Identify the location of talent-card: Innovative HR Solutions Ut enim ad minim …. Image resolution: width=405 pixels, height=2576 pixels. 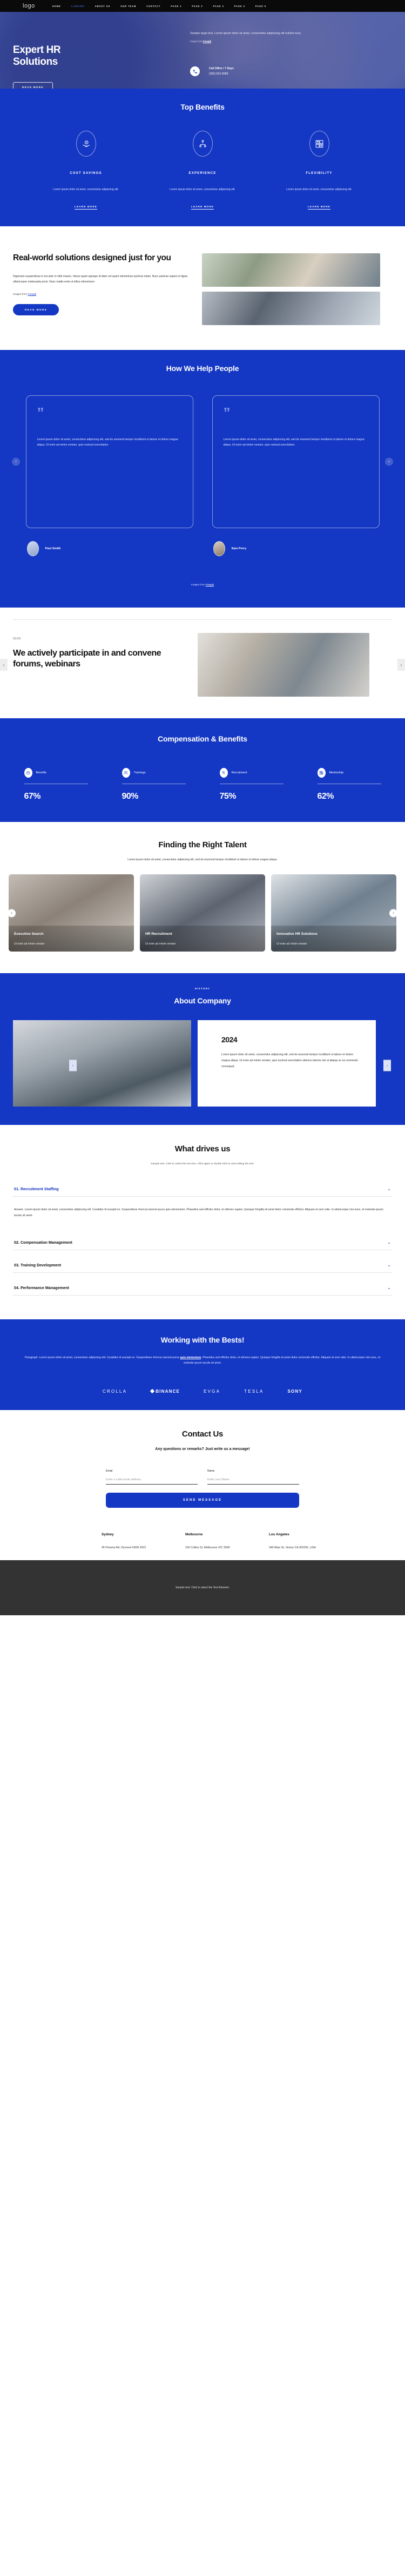
(334, 913).